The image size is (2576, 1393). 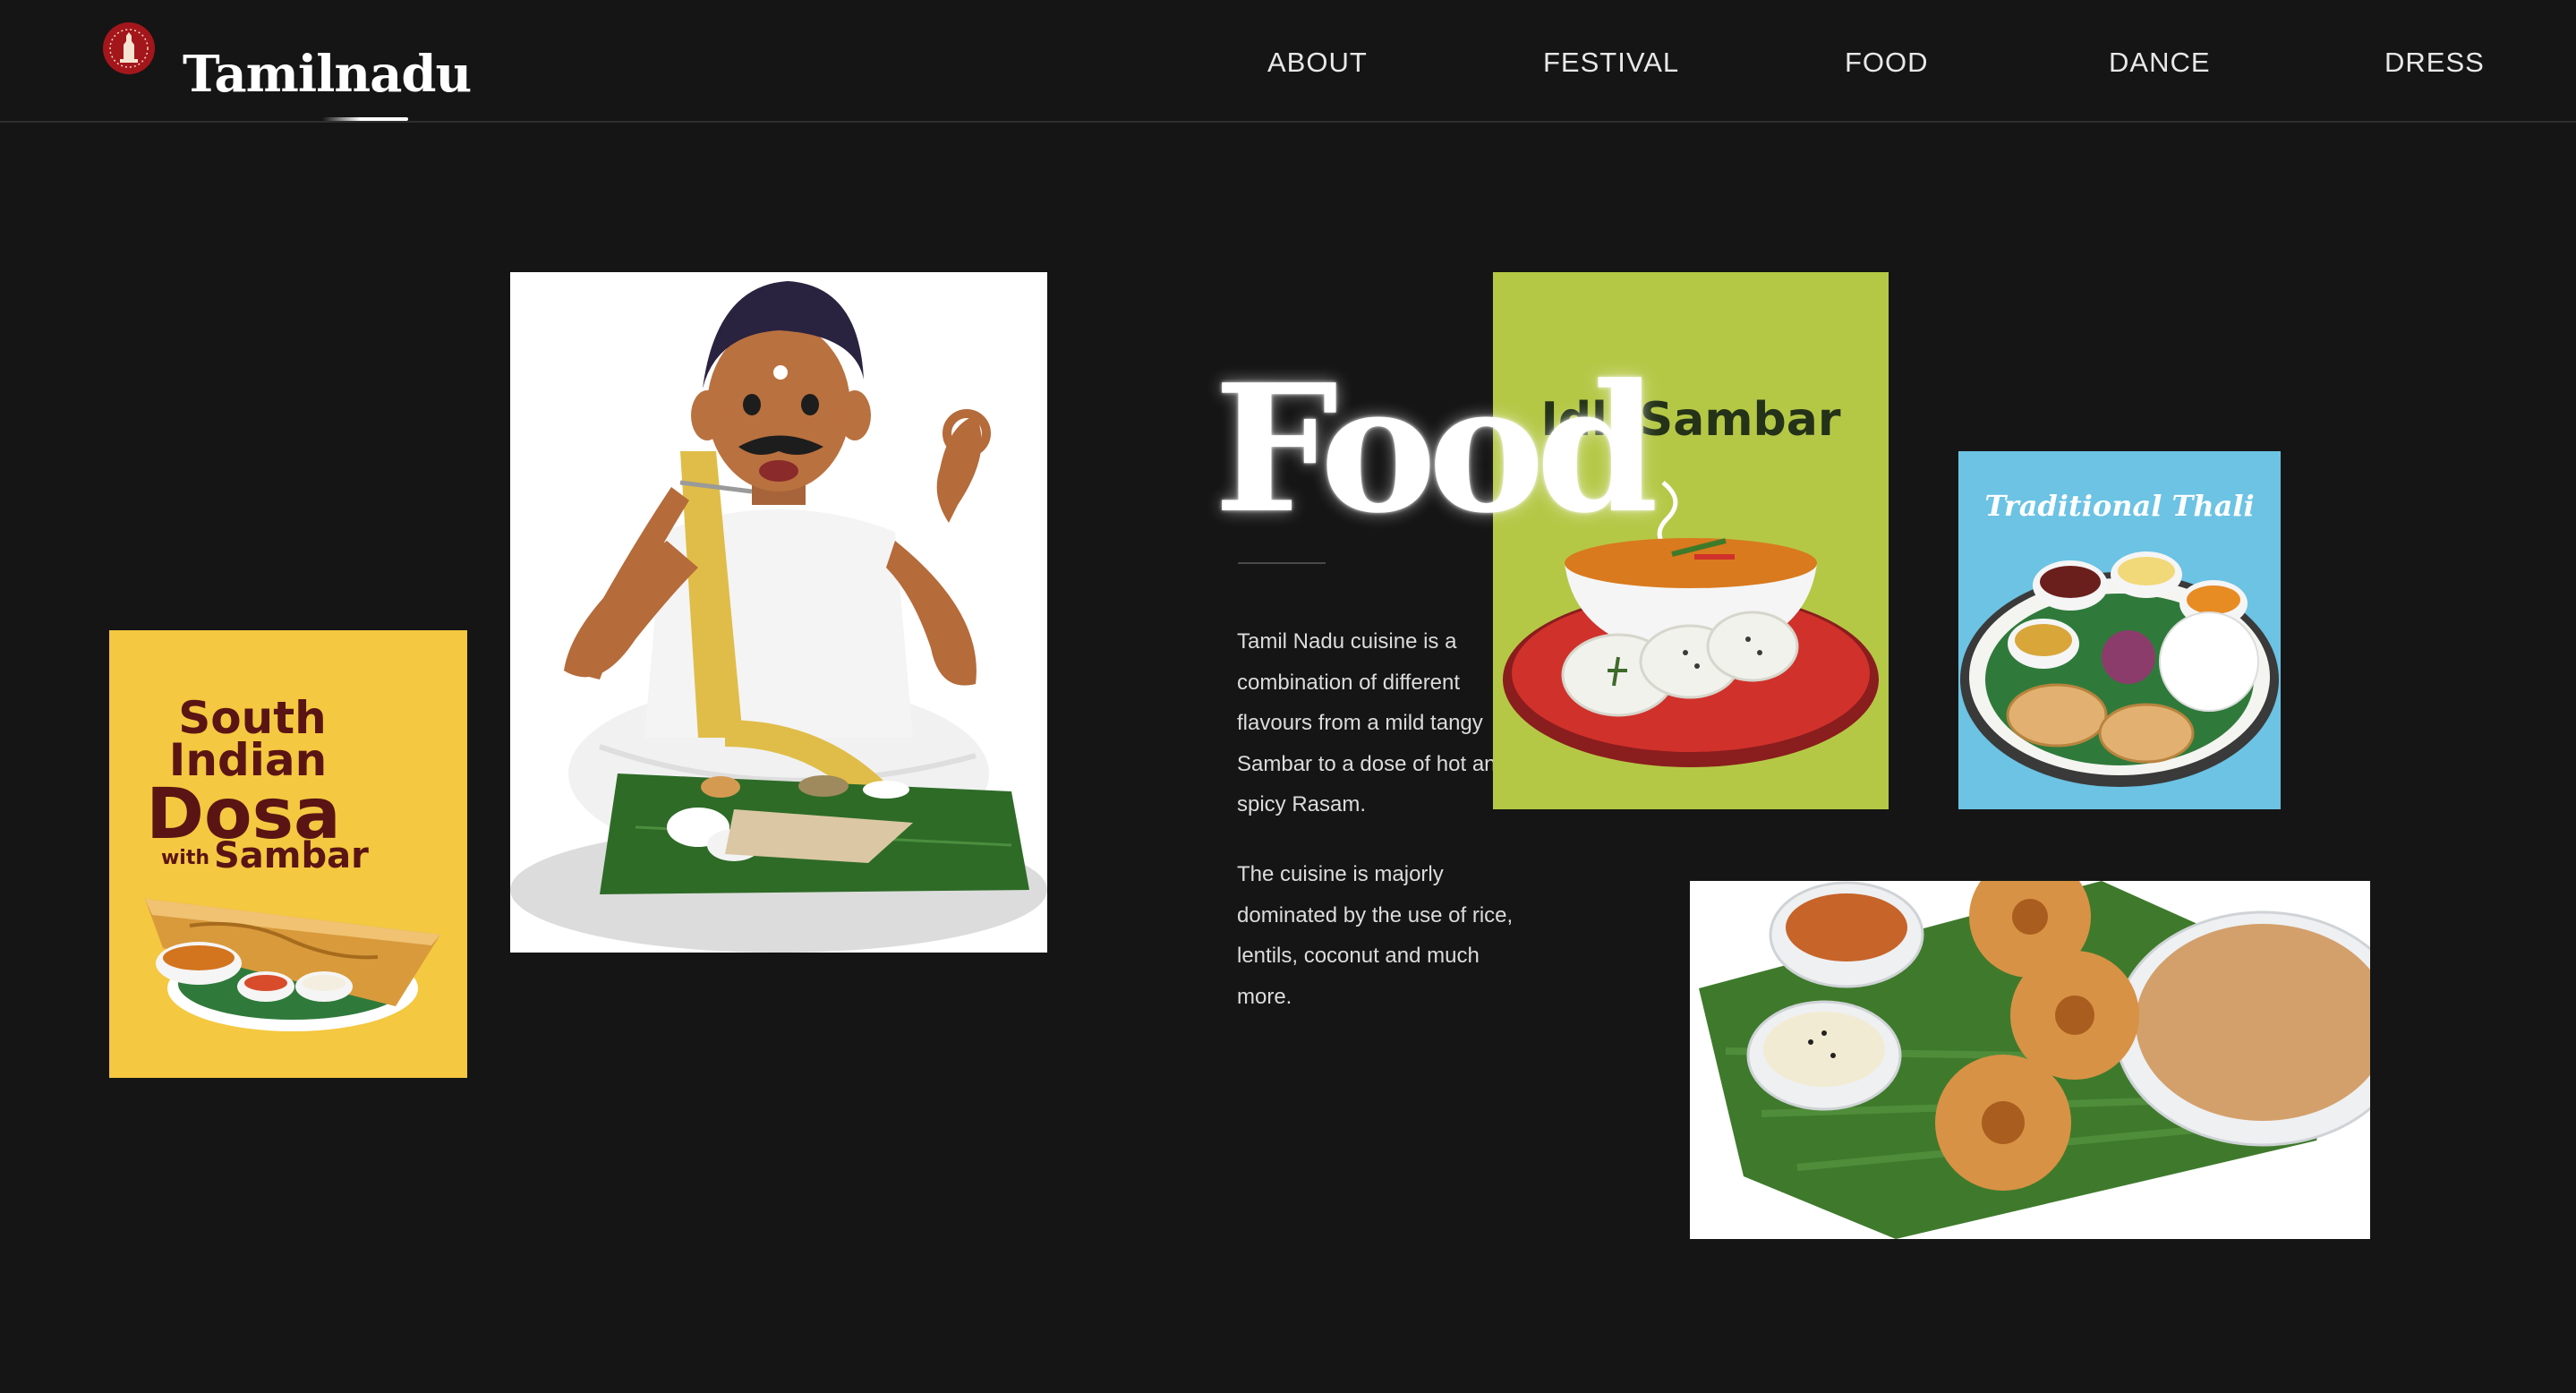 I want to click on nav-festival: FESTIVAL, so click(x=1611, y=63).